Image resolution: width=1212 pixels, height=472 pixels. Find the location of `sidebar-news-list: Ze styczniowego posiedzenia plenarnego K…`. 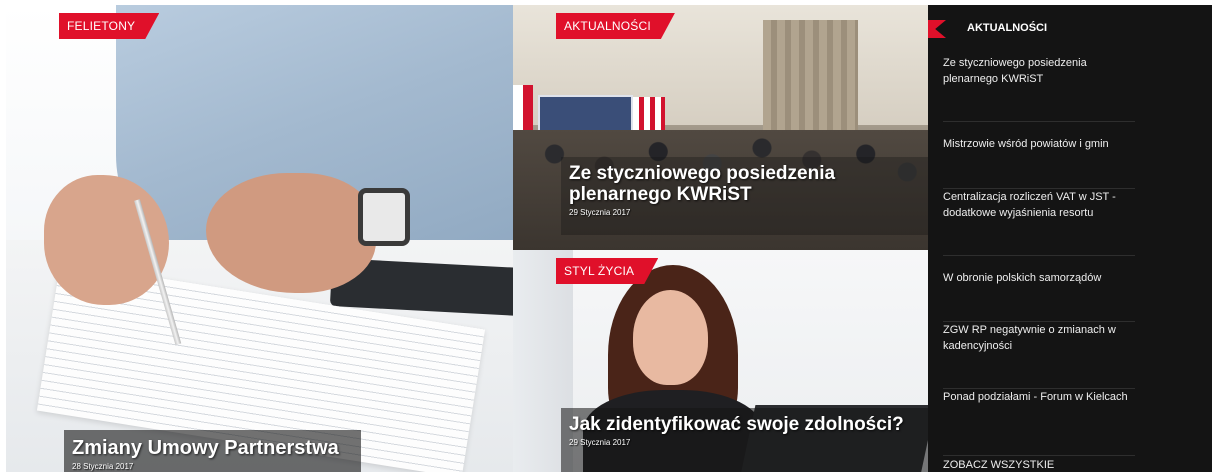

sidebar-news-list: Ze styczniowego posiedzenia plenarnego K… is located at coordinates (1039, 255).